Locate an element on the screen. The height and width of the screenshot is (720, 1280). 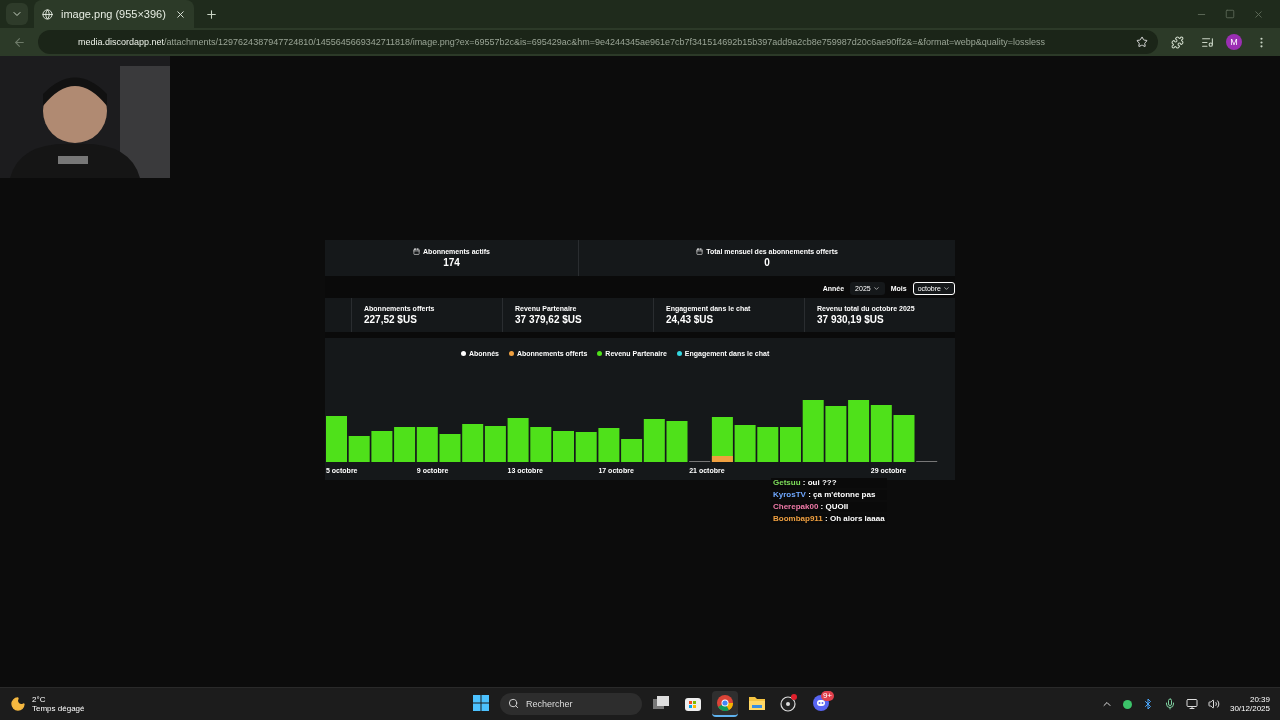
bookmark-star-icon is located at coordinates (1142, 42).